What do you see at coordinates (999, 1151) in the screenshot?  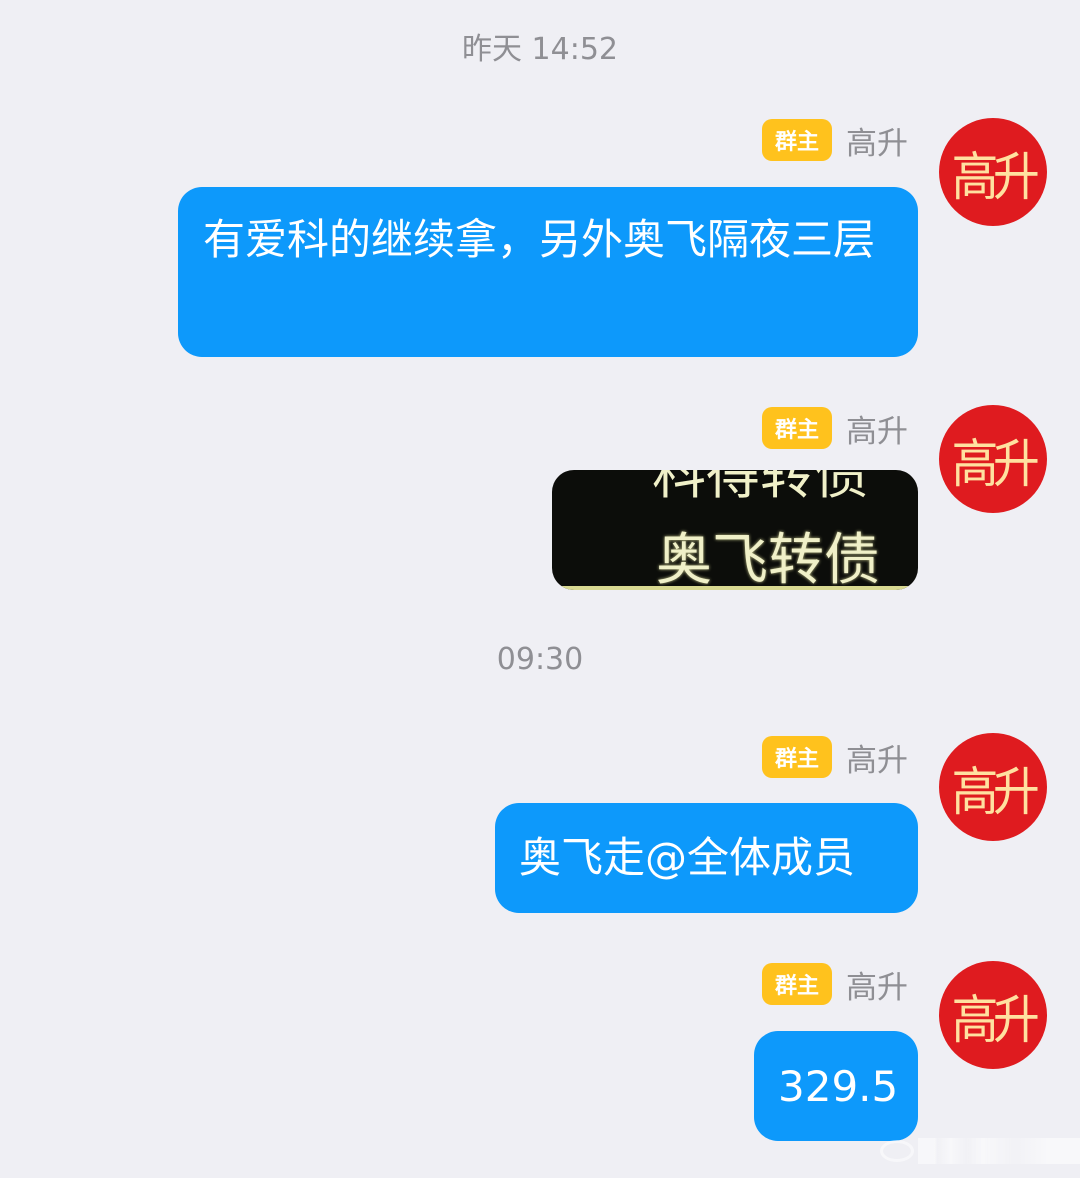 I see `watermark-text` at bounding box center [999, 1151].